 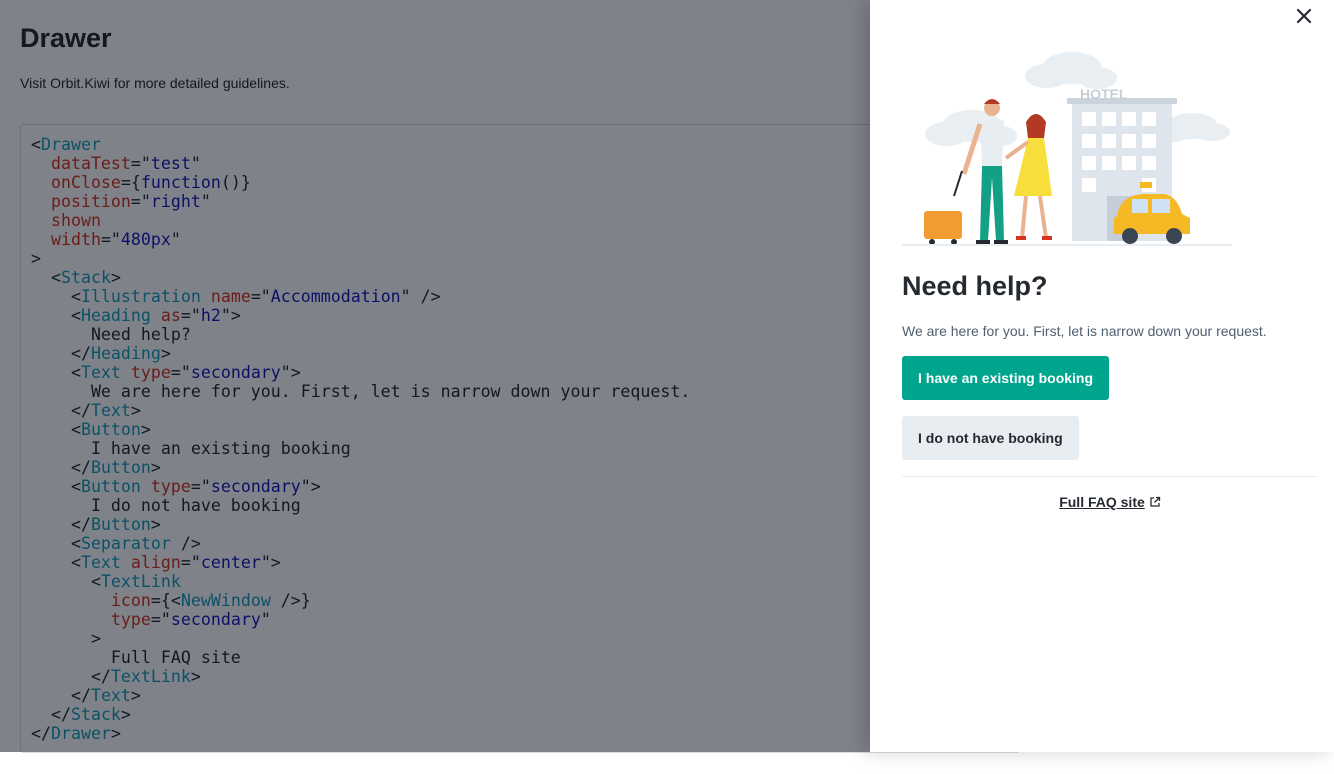 I want to click on drawer-heading: Need help?, so click(x=975, y=286).